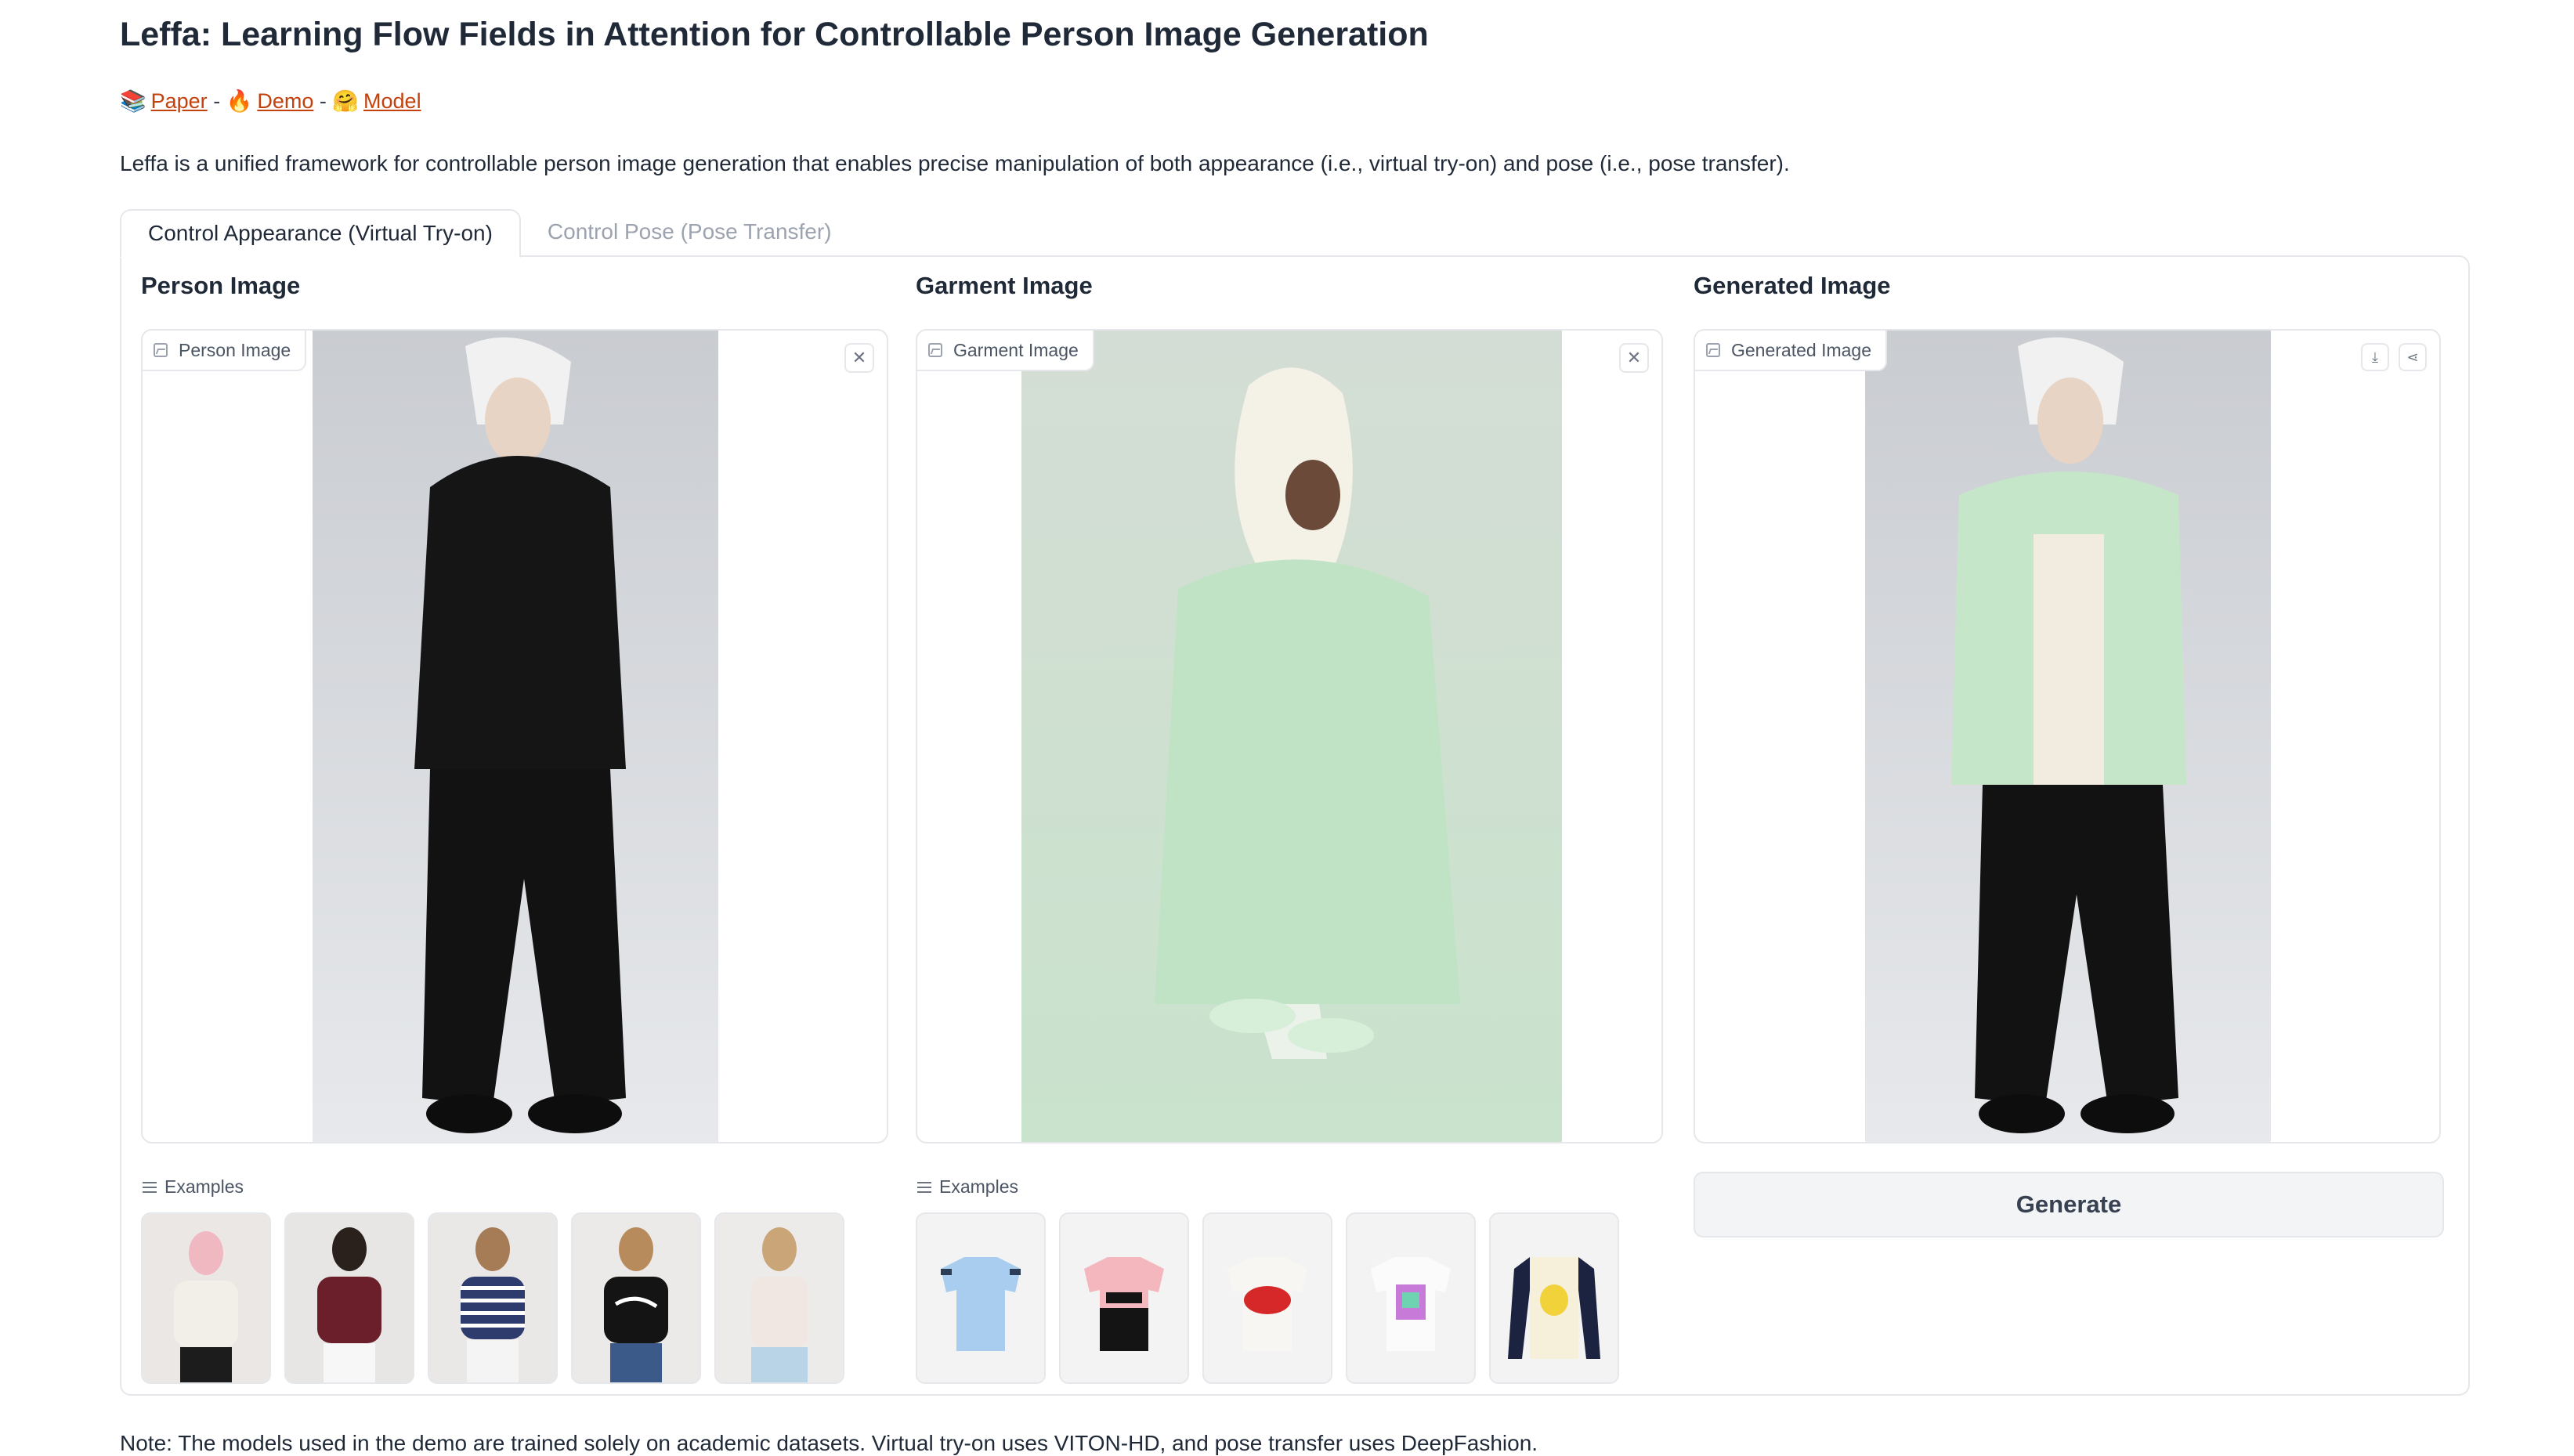  I want to click on tab-pose-transfer: Control Pose (Pose Transfer), so click(690, 232).